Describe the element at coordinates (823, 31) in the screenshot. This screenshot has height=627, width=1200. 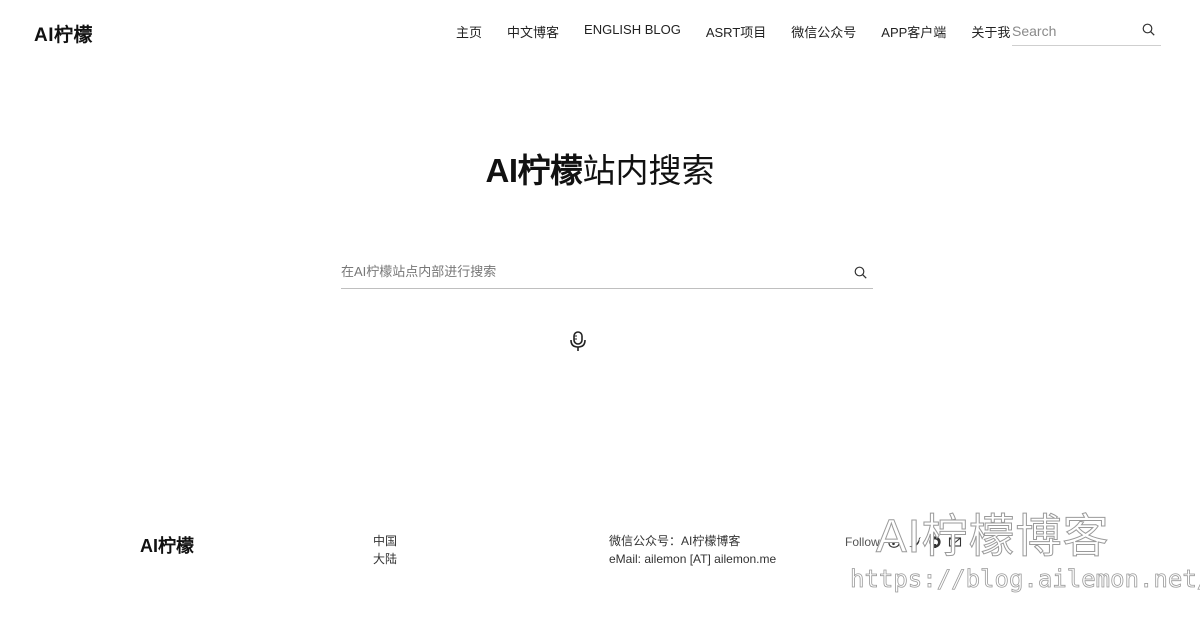
I see `nav-item-wechat: 微信公众号` at that location.